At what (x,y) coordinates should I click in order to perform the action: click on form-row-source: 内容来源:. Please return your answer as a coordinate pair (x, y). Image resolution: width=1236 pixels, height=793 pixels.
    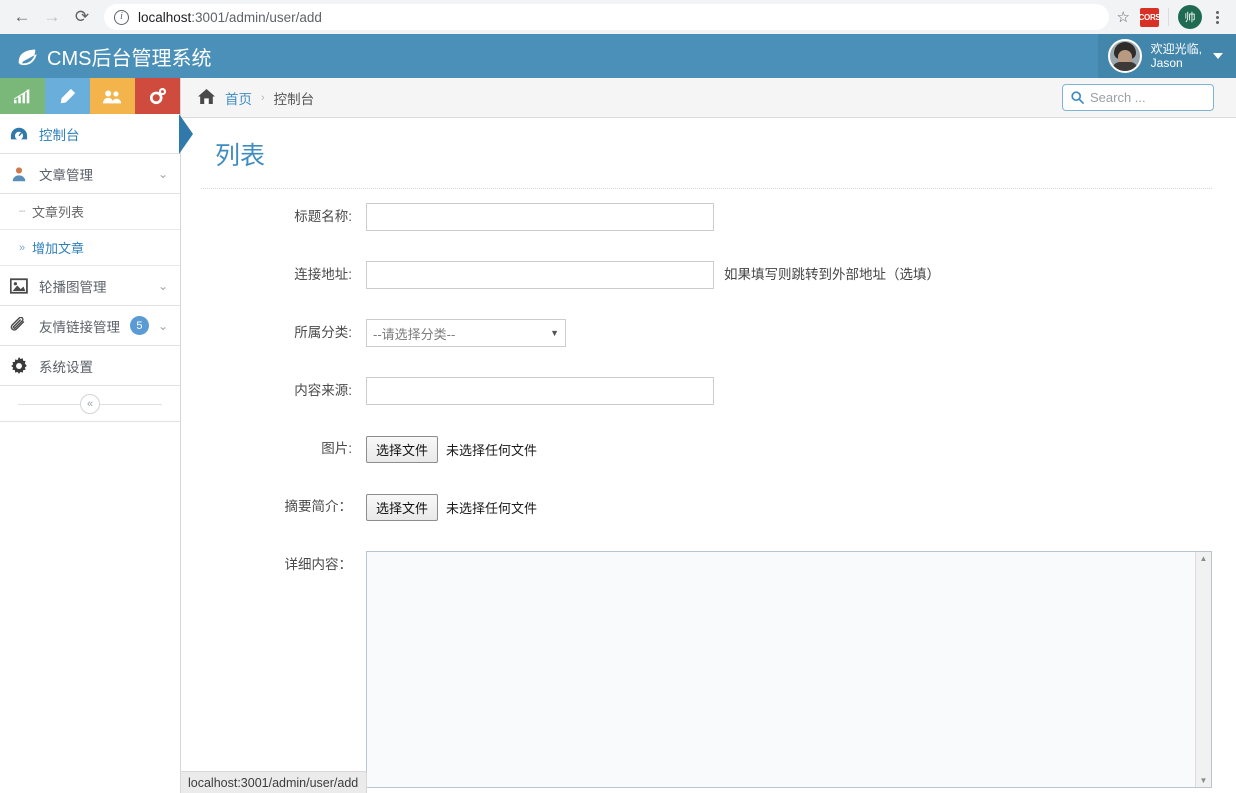
    Looking at the image, I should click on (706, 391).